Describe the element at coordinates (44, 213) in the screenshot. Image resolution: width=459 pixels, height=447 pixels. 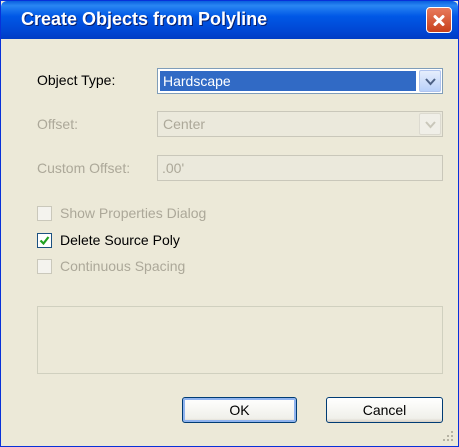
I see `show-properties-dialog-checkbox` at that location.